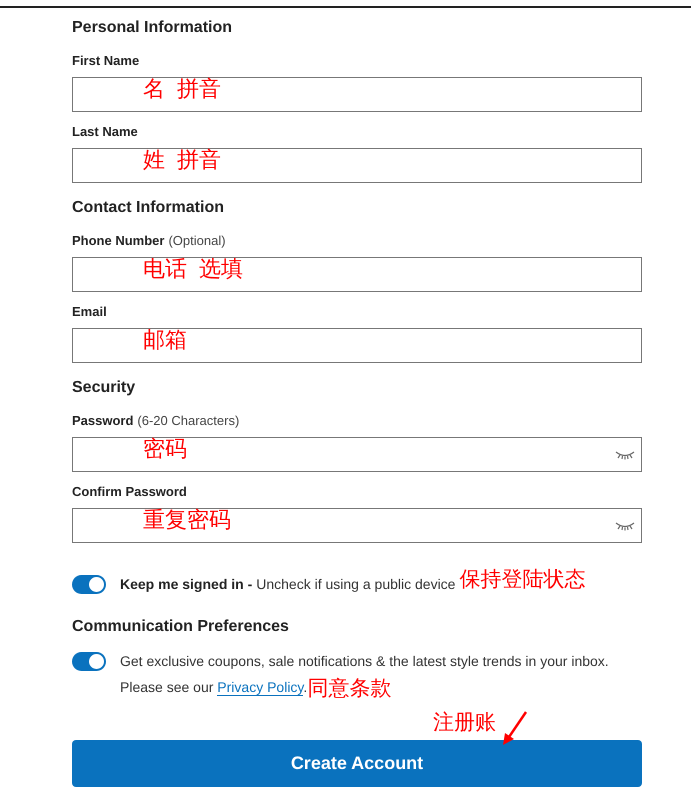  Describe the element at coordinates (182, 160) in the screenshot. I see `annotation-text: 姓 拼音` at that location.